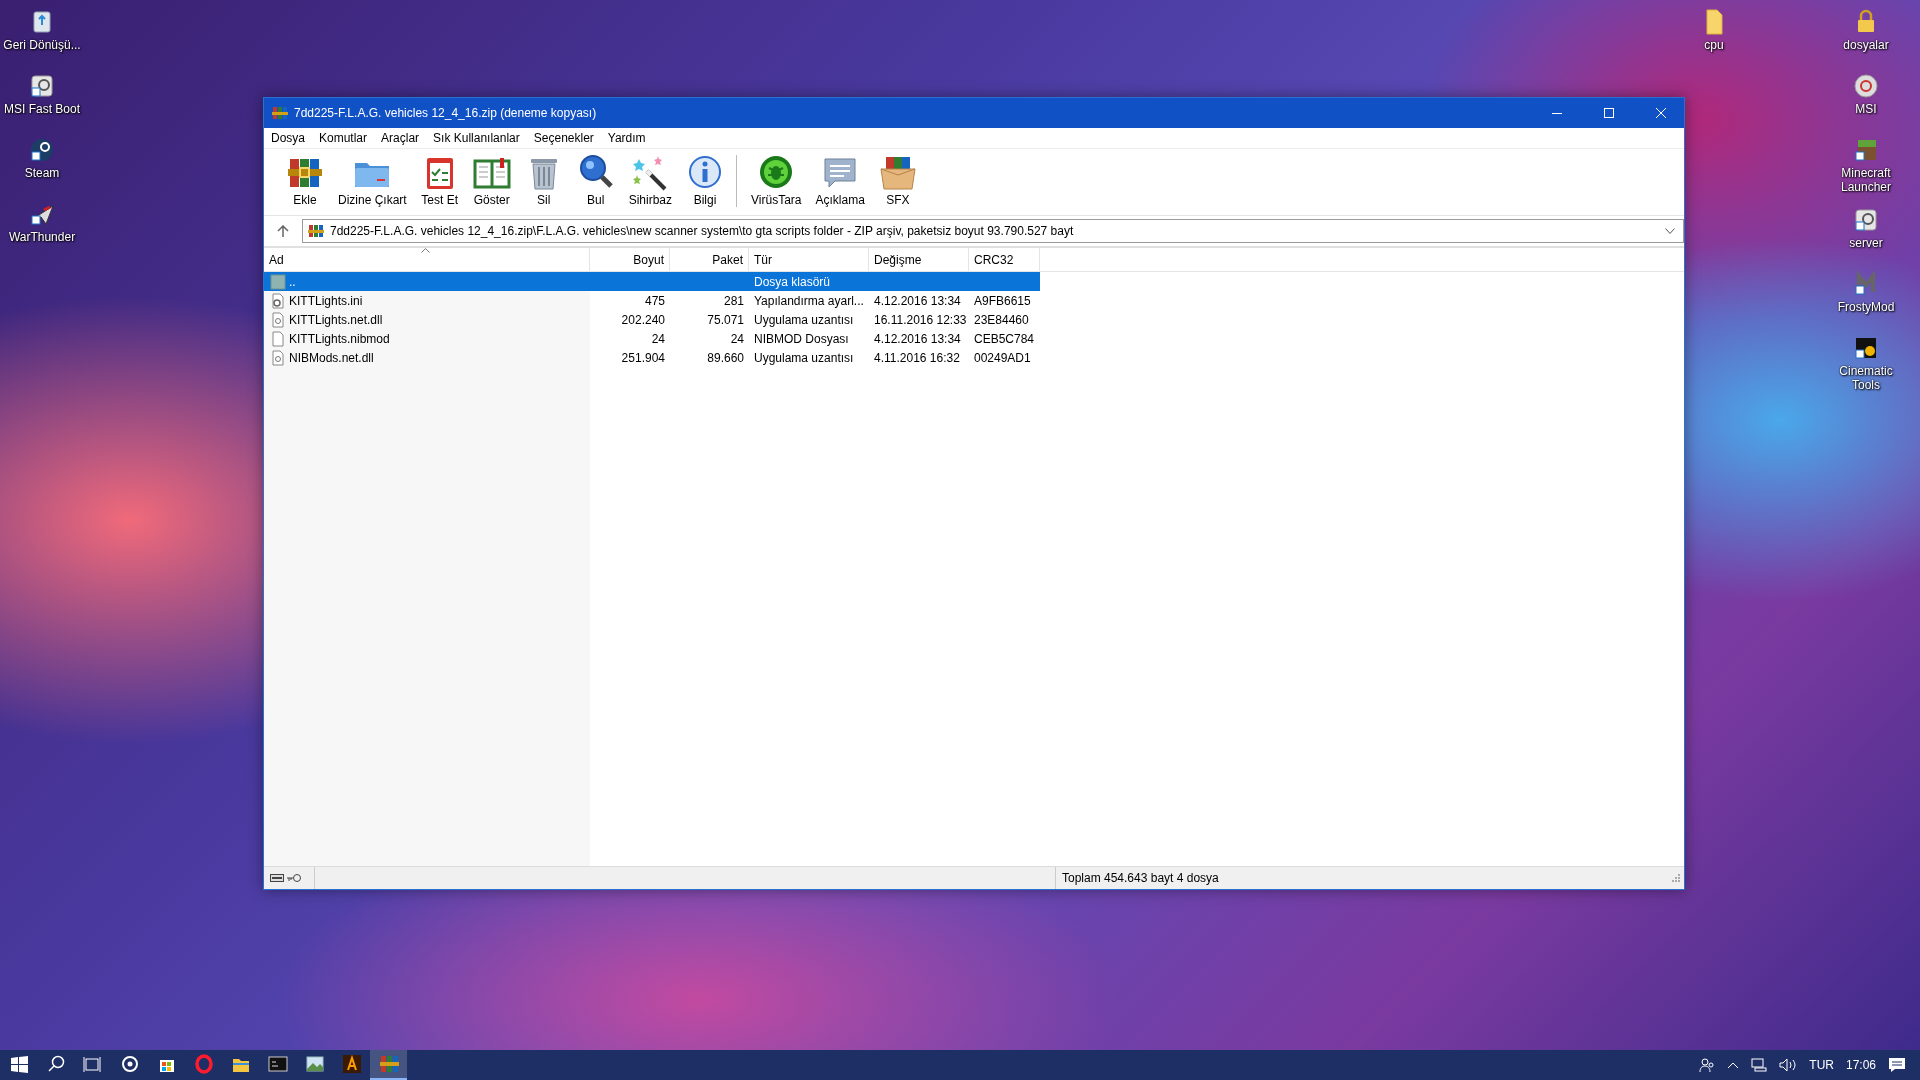 The width and height of the screenshot is (1920, 1080). Describe the element at coordinates (1661, 113) in the screenshot. I see `close-icon` at that location.